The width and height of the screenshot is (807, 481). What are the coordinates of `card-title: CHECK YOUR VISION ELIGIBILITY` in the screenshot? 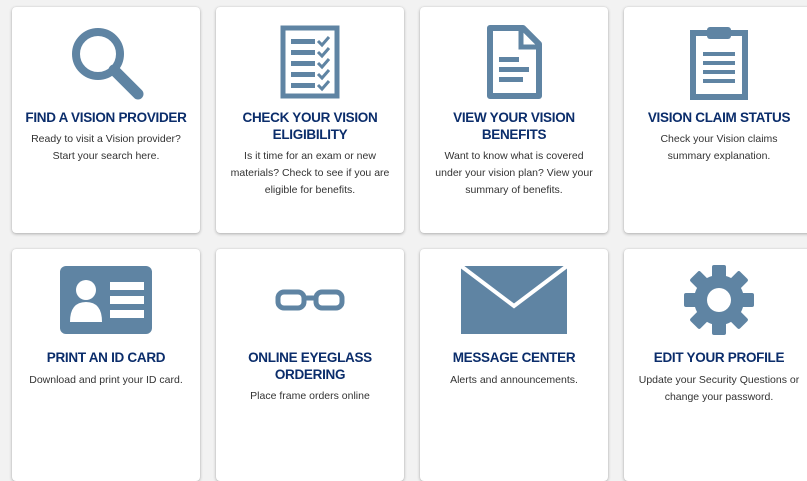 It's located at (310, 126).